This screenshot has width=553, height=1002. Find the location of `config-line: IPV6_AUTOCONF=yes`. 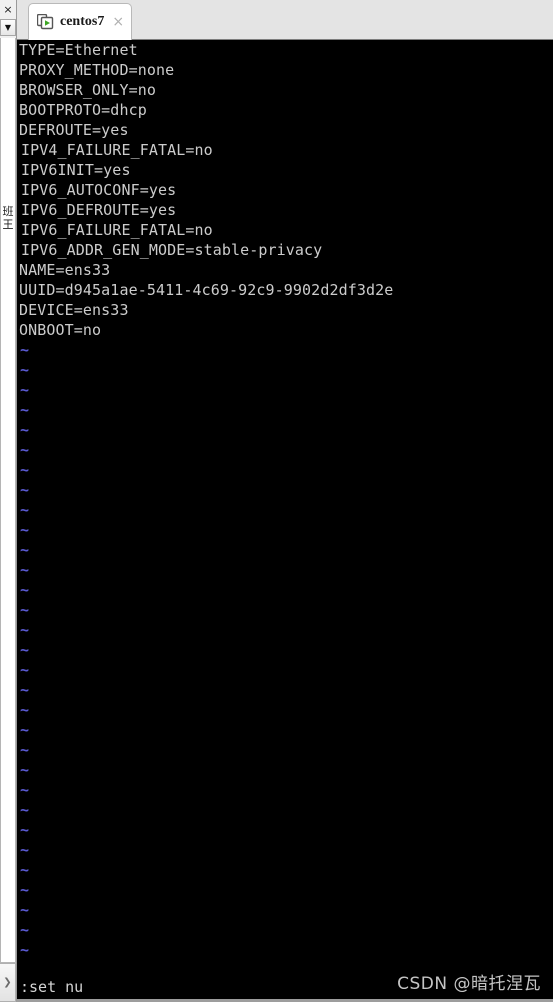

config-line: IPV6_AUTOCONF=yes is located at coordinates (99, 190).